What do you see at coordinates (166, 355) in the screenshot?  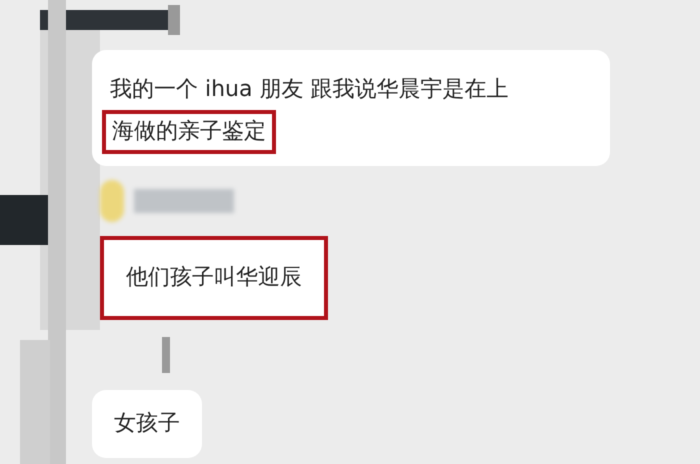 I see `divider-mark` at bounding box center [166, 355].